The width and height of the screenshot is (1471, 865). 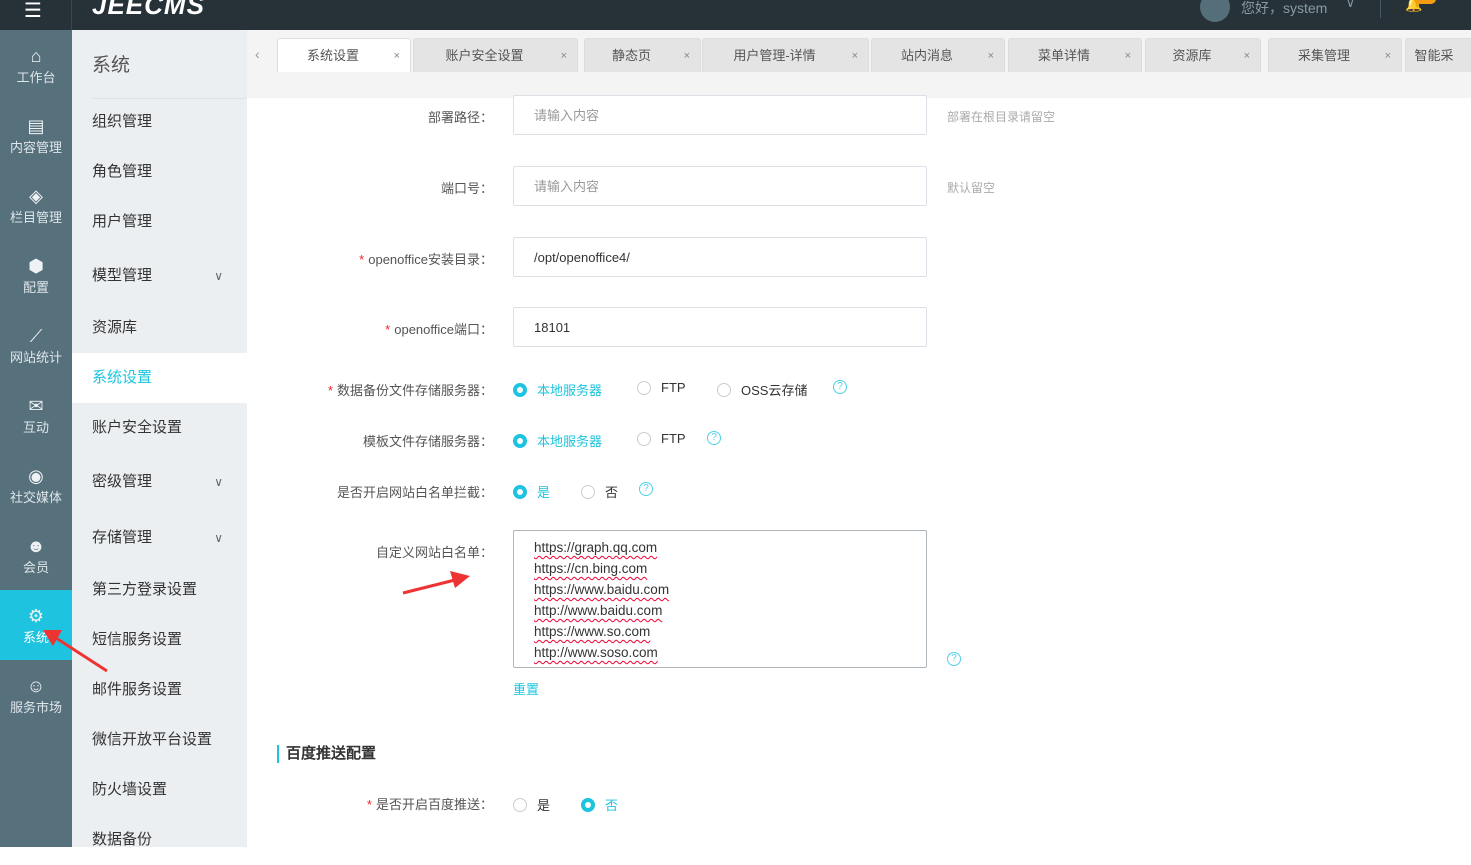 I want to click on iconbar-item: ☻ 会员, so click(x=36, y=555).